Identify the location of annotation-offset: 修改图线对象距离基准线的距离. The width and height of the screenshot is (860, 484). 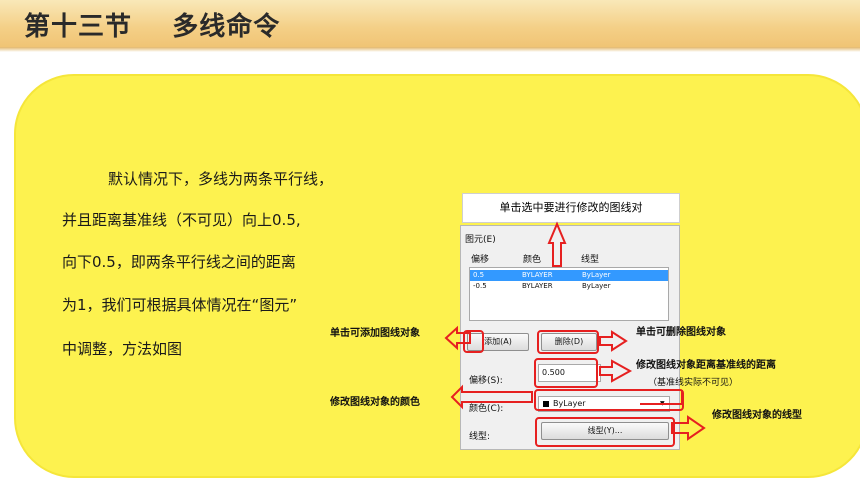
(706, 365).